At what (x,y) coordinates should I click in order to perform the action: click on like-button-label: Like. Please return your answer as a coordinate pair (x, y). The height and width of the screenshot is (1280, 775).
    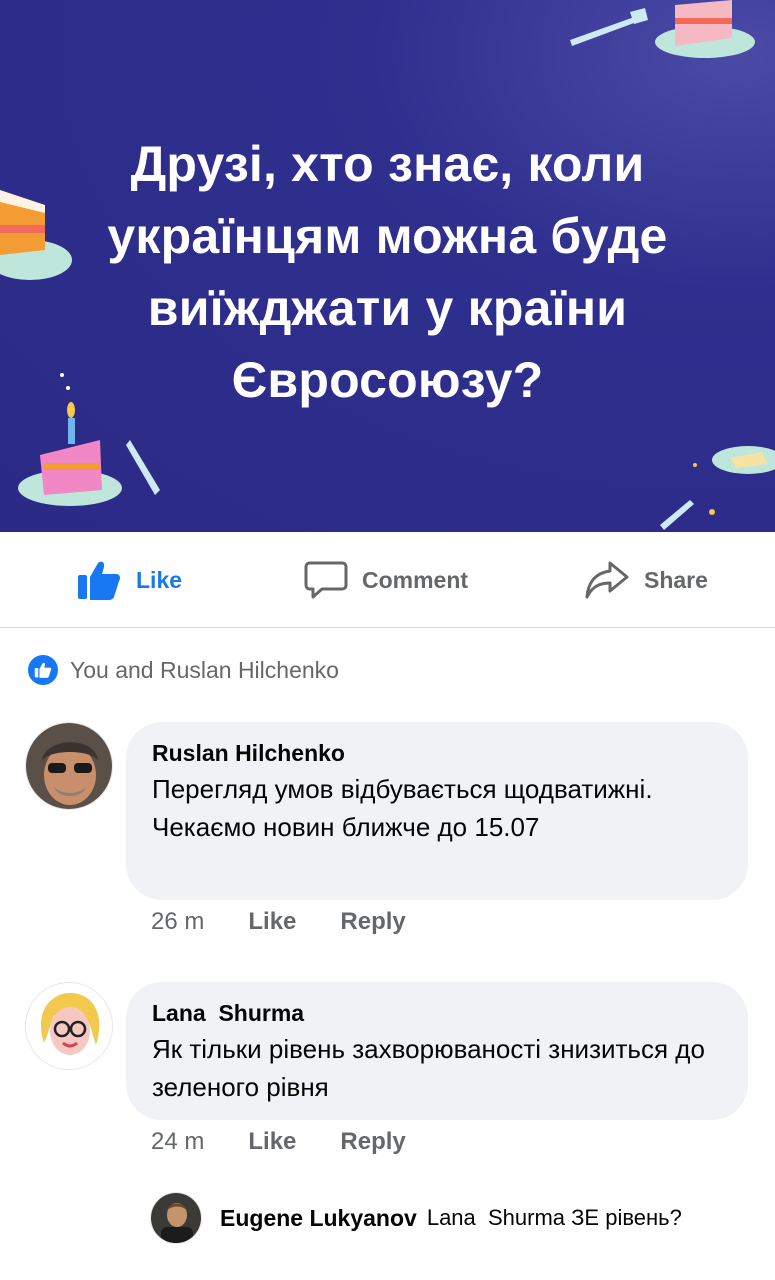
    Looking at the image, I should click on (159, 579).